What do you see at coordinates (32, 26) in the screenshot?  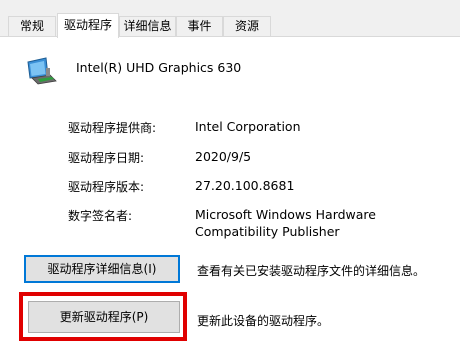 I see `tab-general: 常规` at bounding box center [32, 26].